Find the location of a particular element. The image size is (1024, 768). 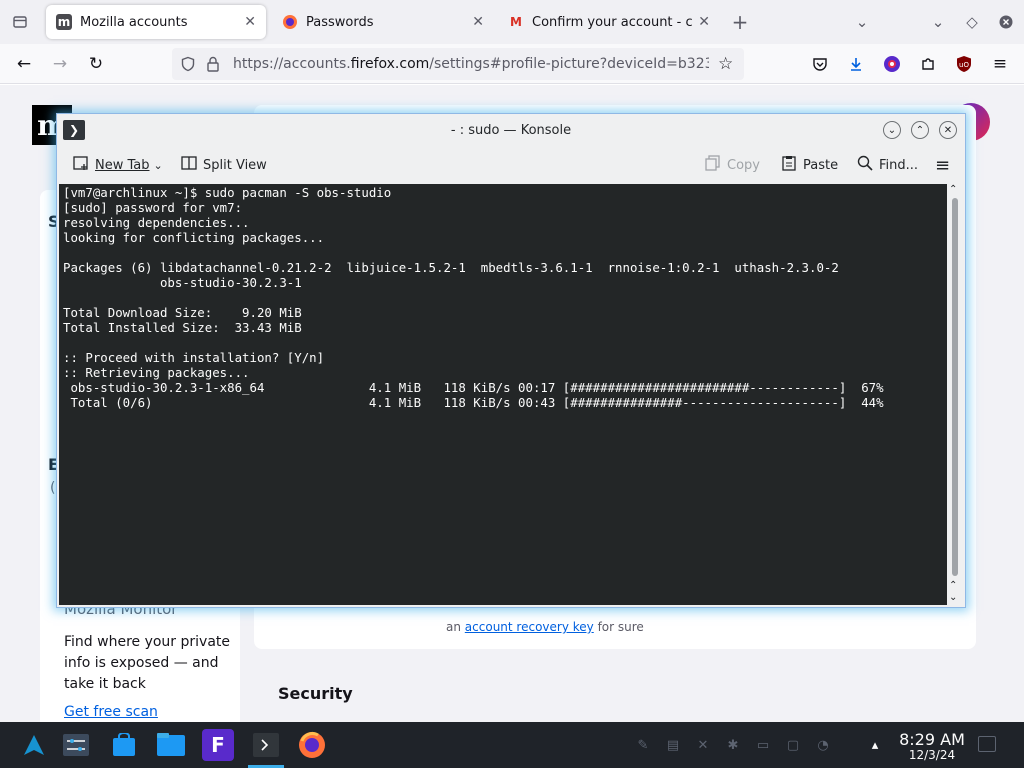

recovery-suffix: for sure is located at coordinates (620, 627).